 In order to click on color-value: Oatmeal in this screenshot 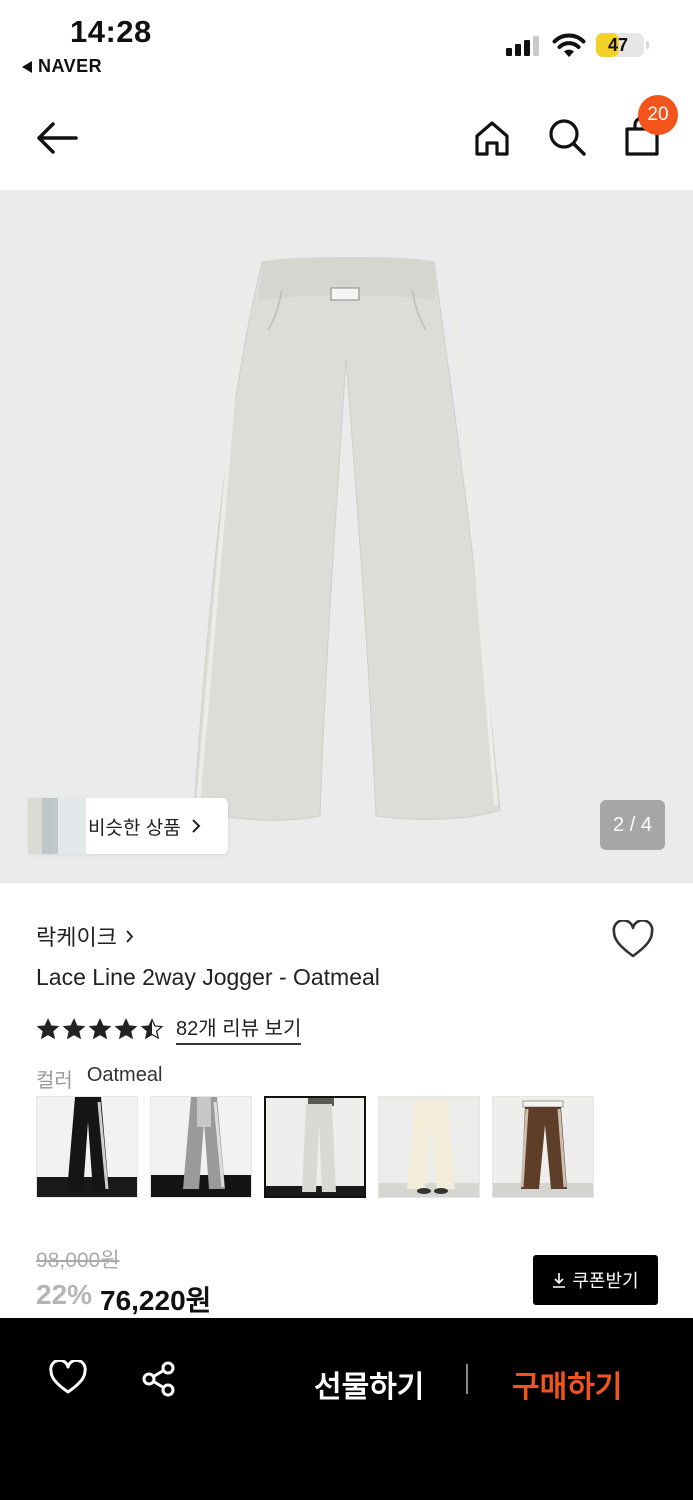, I will do `click(124, 1075)`.